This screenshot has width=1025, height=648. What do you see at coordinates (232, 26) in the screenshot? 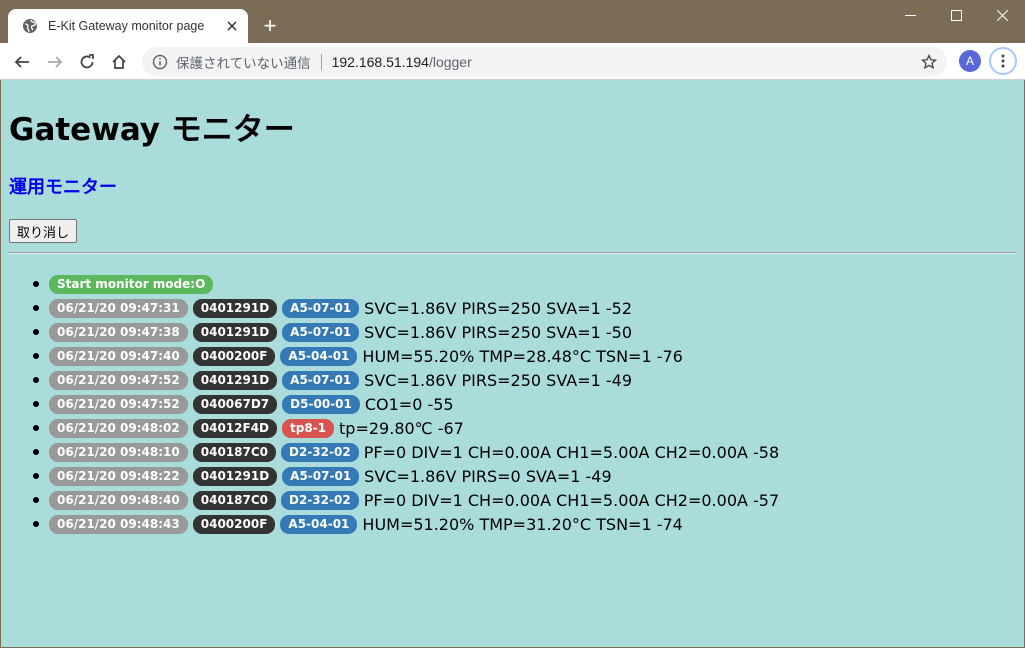
I see `tab-close-icon` at bounding box center [232, 26].